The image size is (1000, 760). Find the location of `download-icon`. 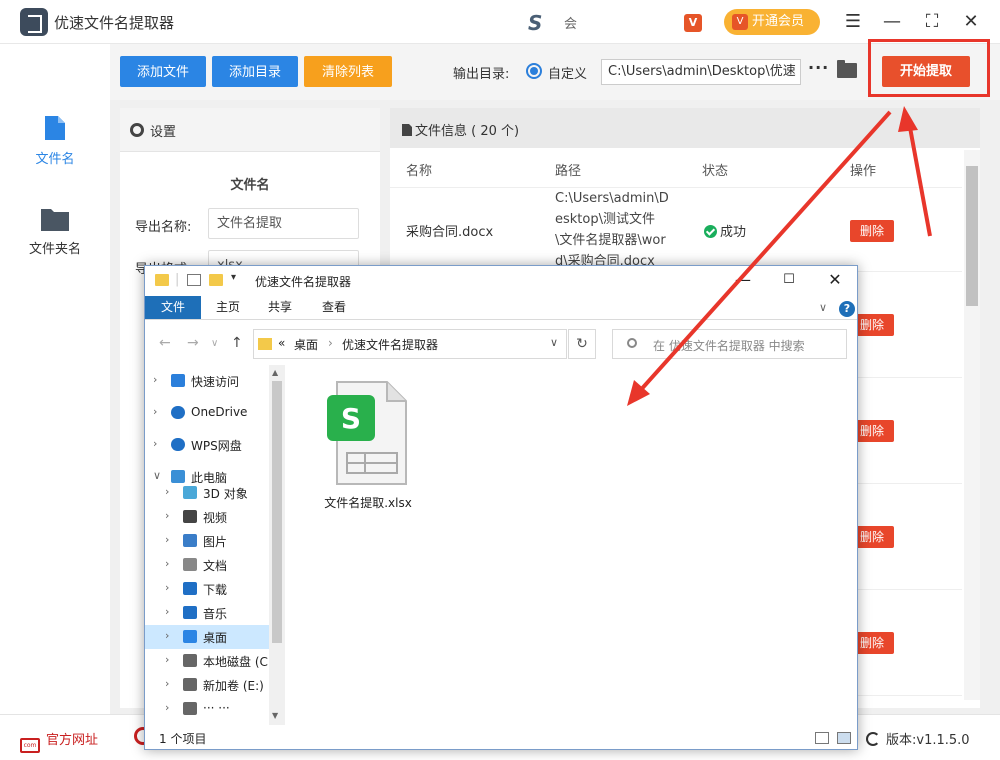

download-icon is located at coordinates (190, 588).